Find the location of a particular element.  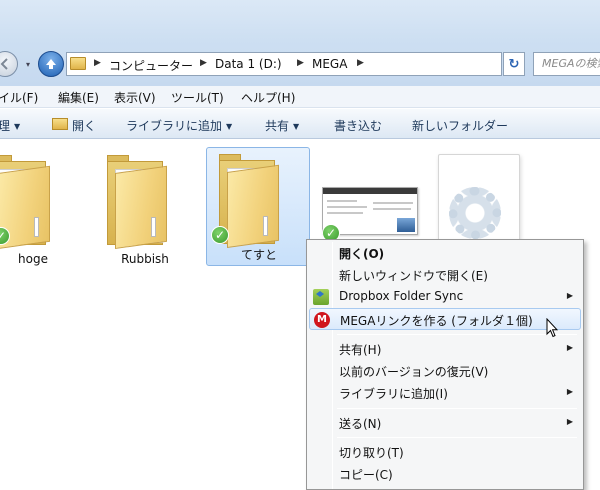

file-name: Rubbish is located at coordinates (145, 259).